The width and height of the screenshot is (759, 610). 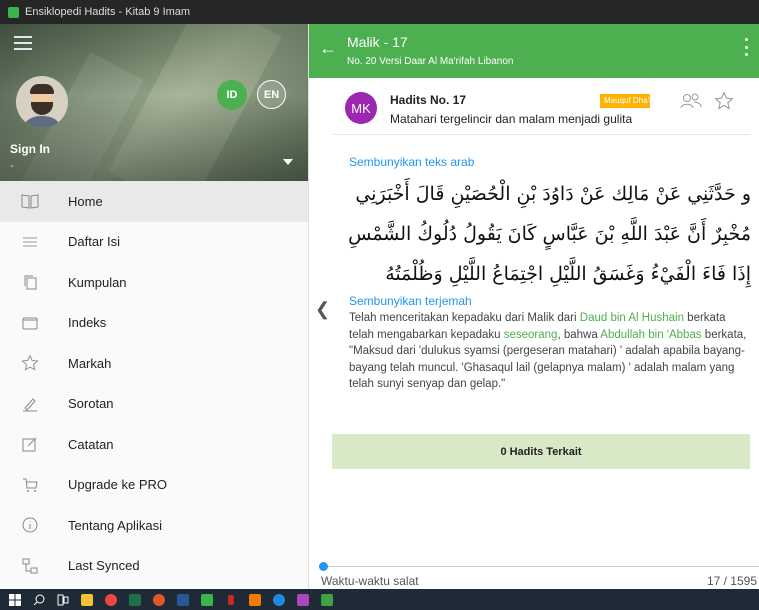 I want to click on cart-icon, so click(x=30, y=485).